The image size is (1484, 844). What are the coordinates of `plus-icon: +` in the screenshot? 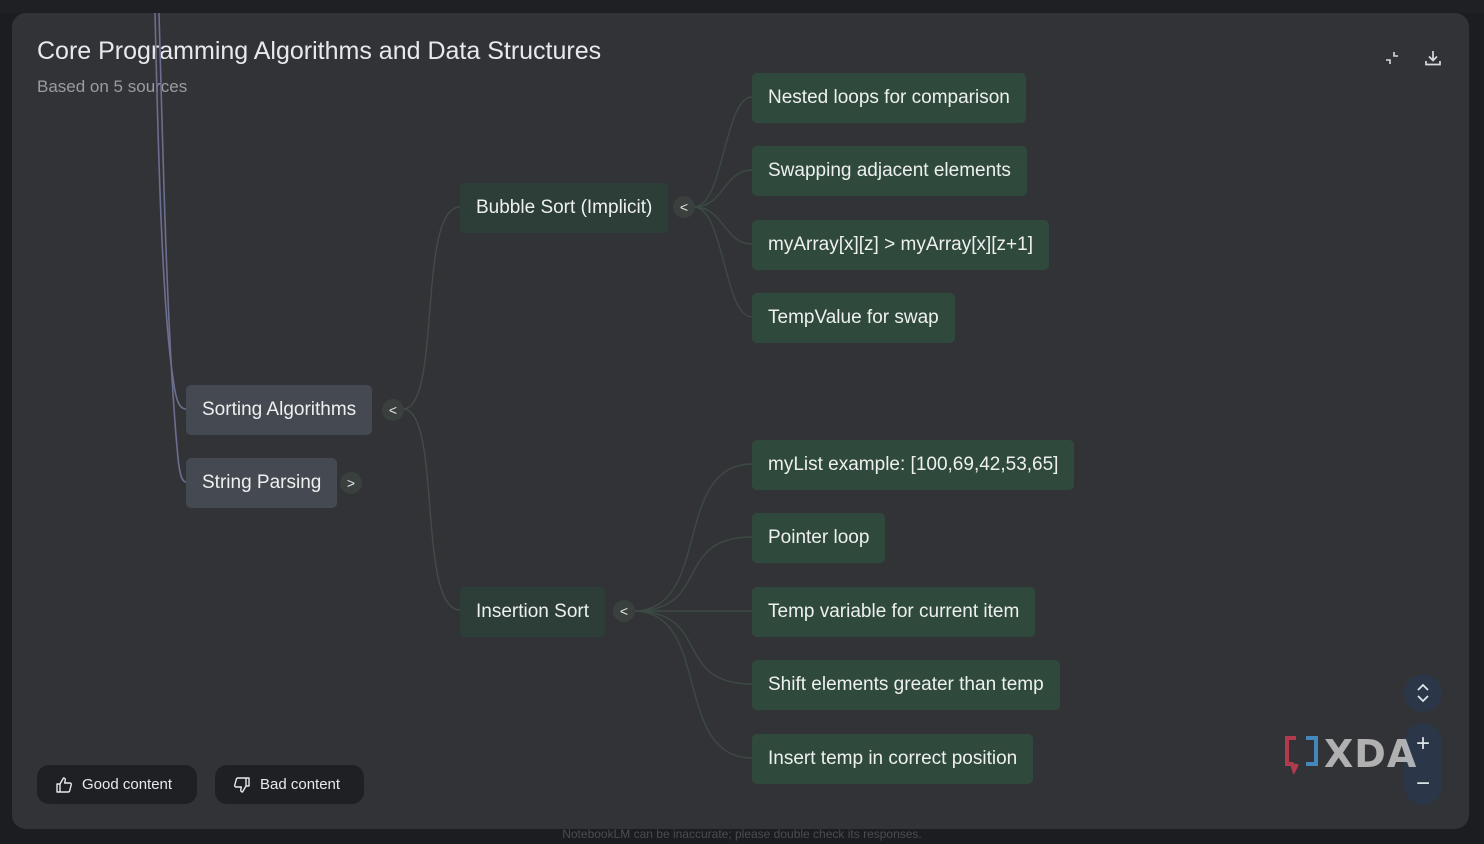 It's located at (1422, 743).